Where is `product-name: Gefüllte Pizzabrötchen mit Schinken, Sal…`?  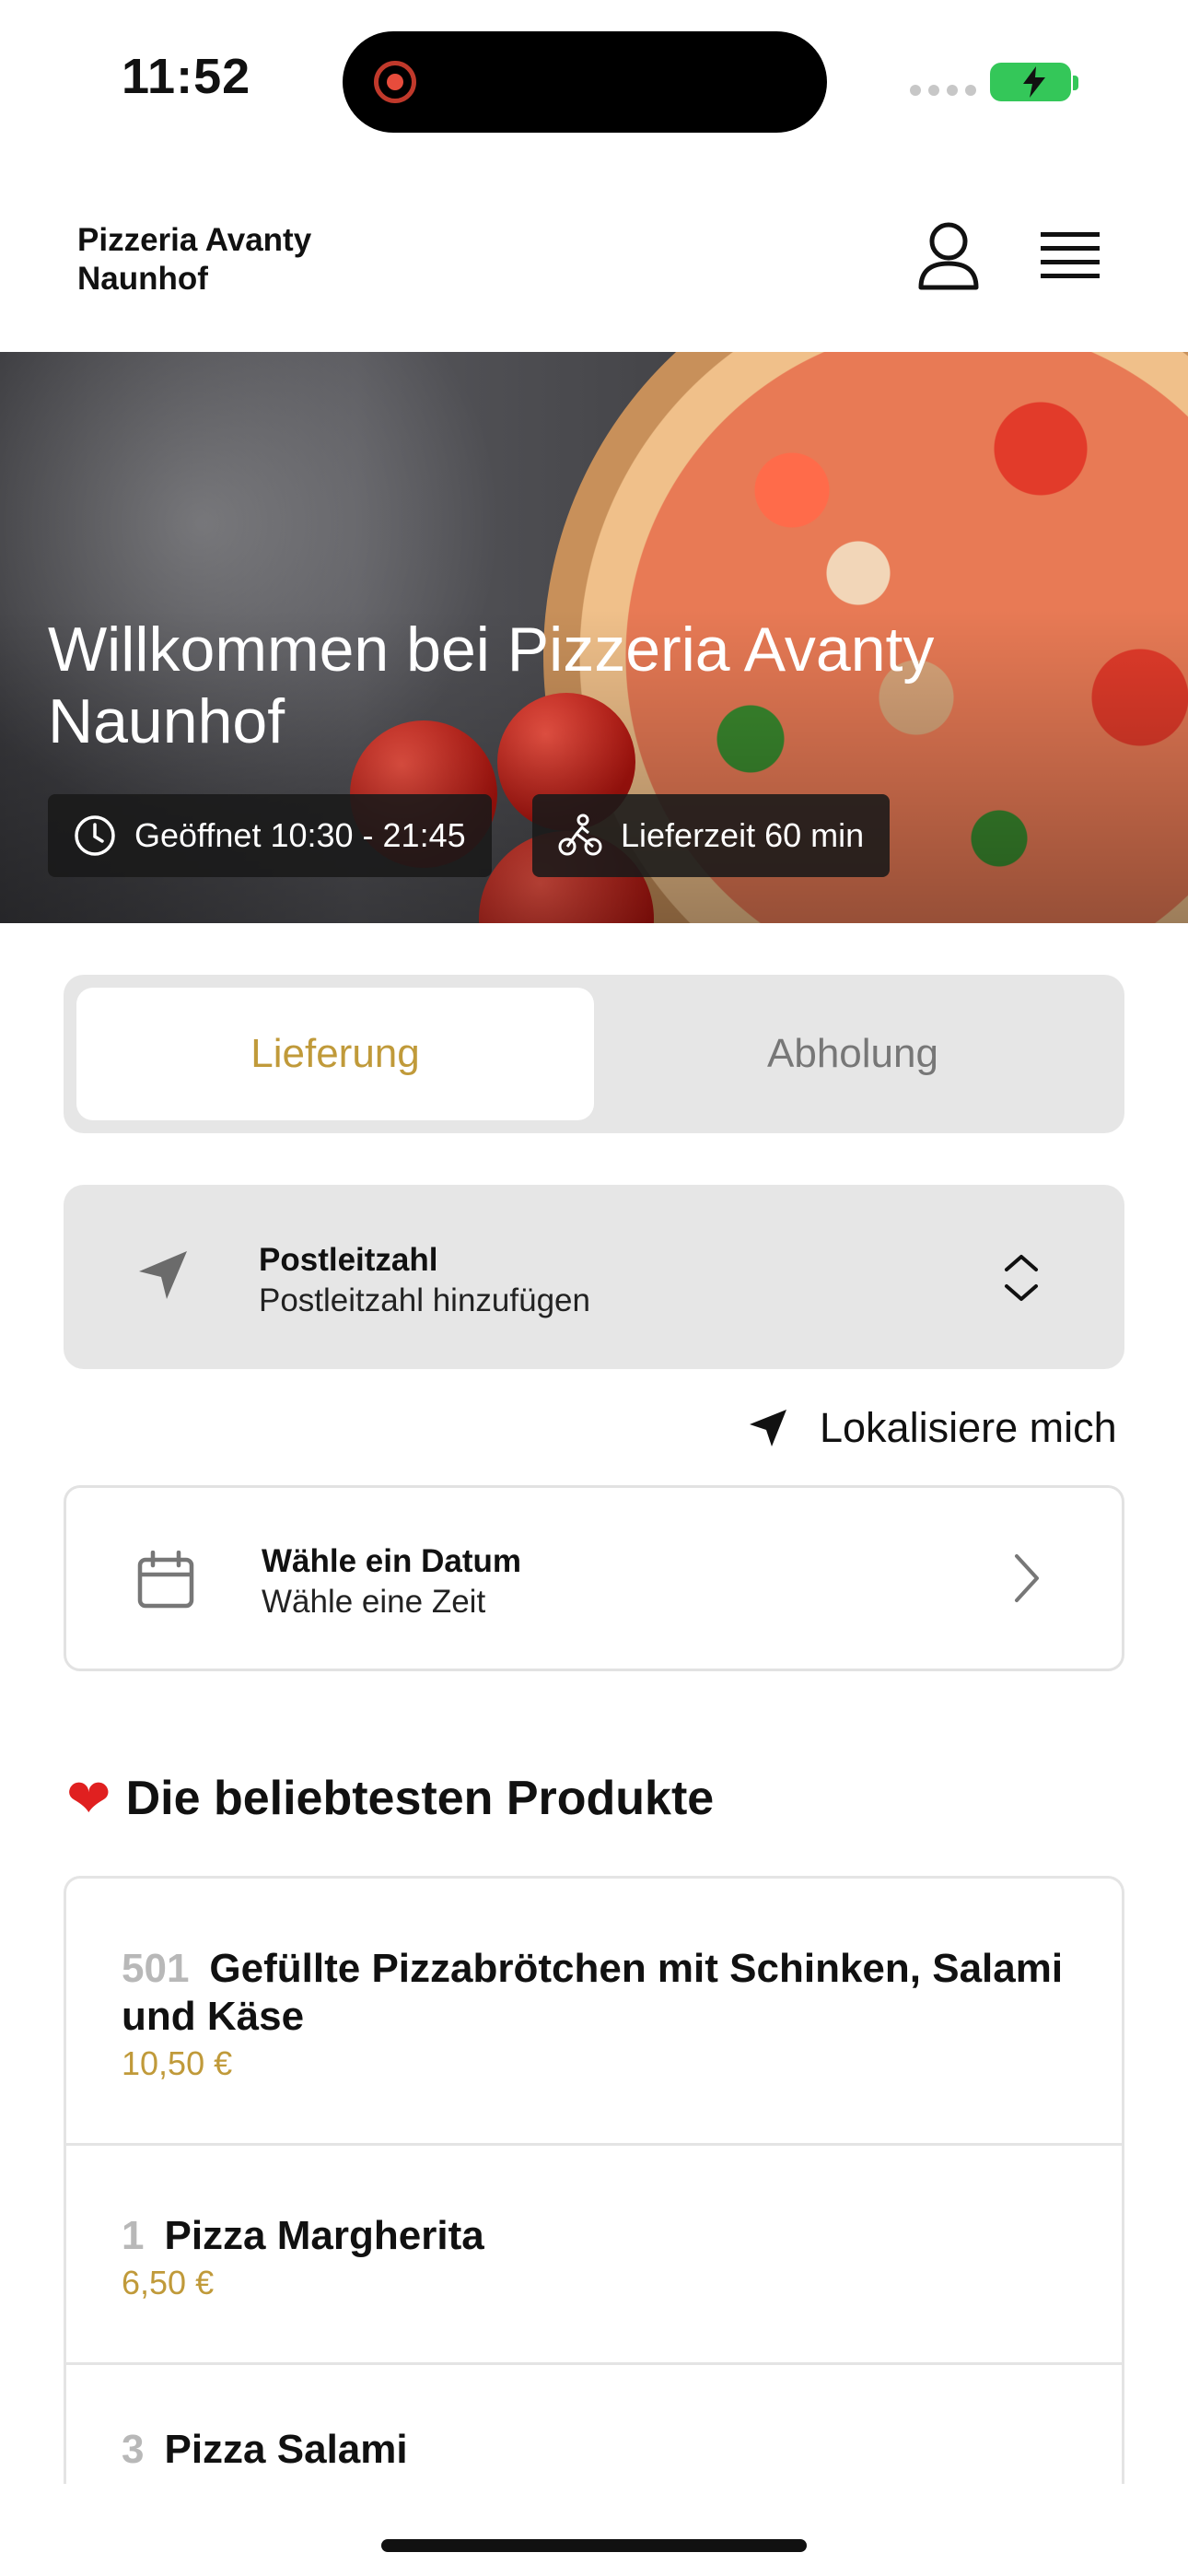 product-name: Gefüllte Pizzabrötchen mit Schinken, Sal… is located at coordinates (593, 1993).